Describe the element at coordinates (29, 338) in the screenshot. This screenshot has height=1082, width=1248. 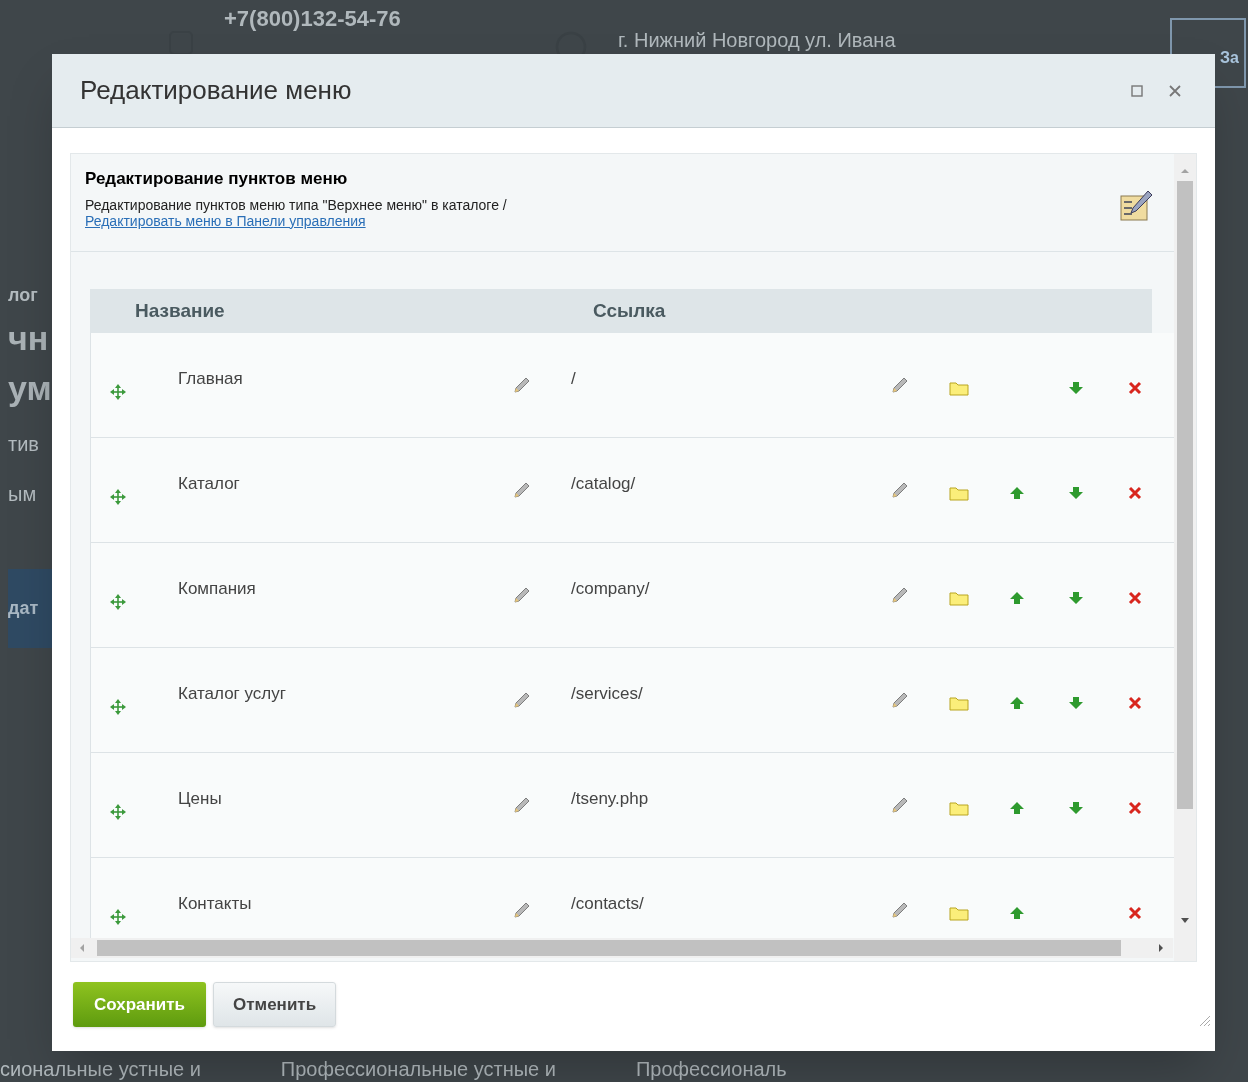
I see `background-text: чн` at that location.